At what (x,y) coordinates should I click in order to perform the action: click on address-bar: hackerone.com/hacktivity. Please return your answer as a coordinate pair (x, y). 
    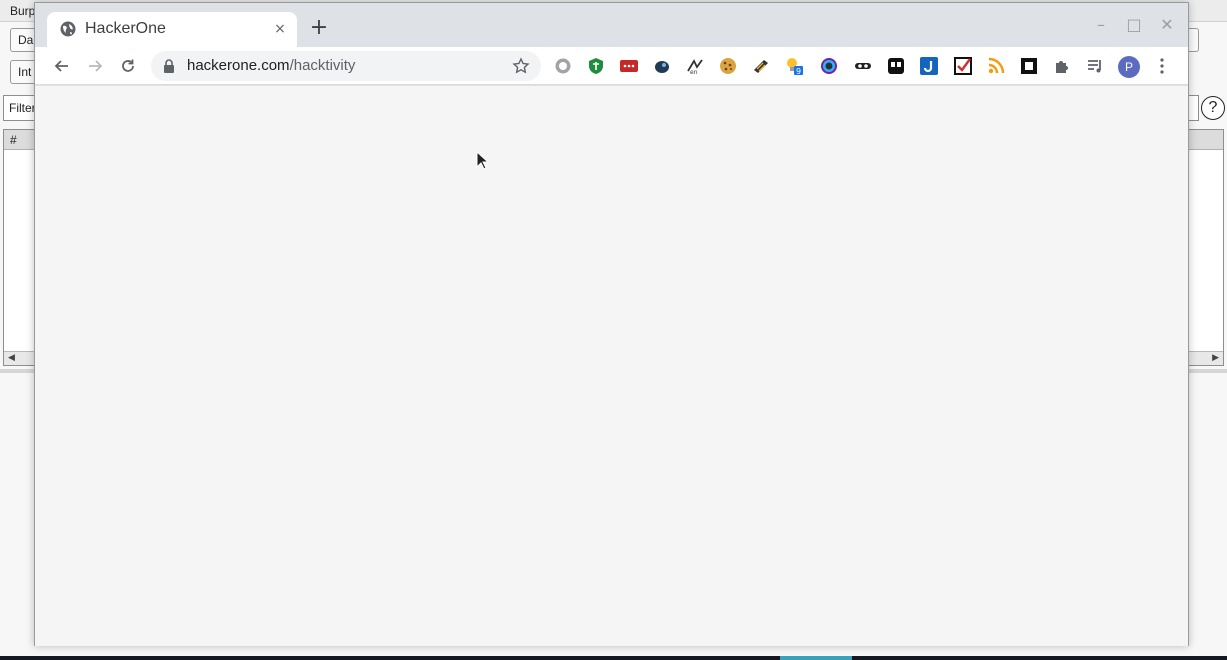
    Looking at the image, I should click on (346, 66).